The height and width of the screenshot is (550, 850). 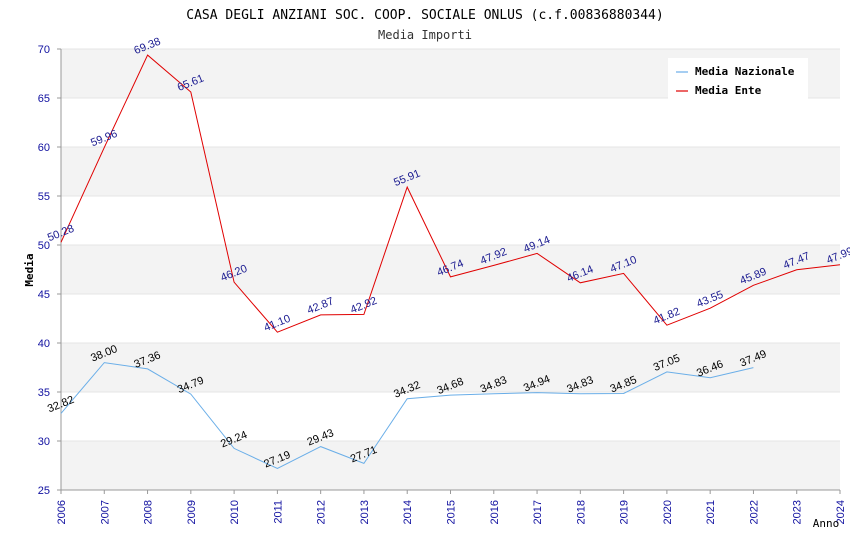 I want to click on x-tick-label: 2006, so click(x=62, y=512).